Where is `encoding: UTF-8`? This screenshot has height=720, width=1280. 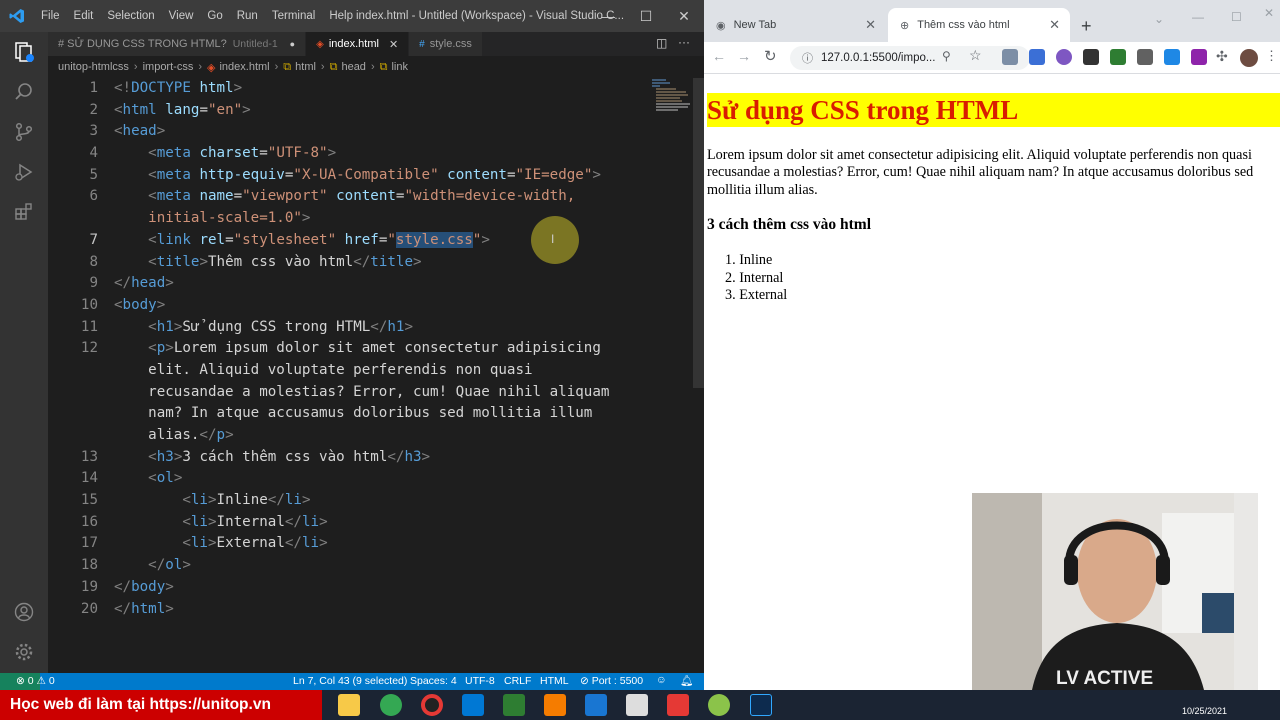 encoding: UTF-8 is located at coordinates (480, 681).